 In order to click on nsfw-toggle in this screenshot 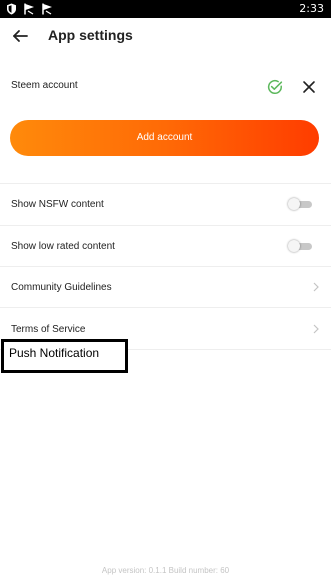, I will do `click(300, 204)`.